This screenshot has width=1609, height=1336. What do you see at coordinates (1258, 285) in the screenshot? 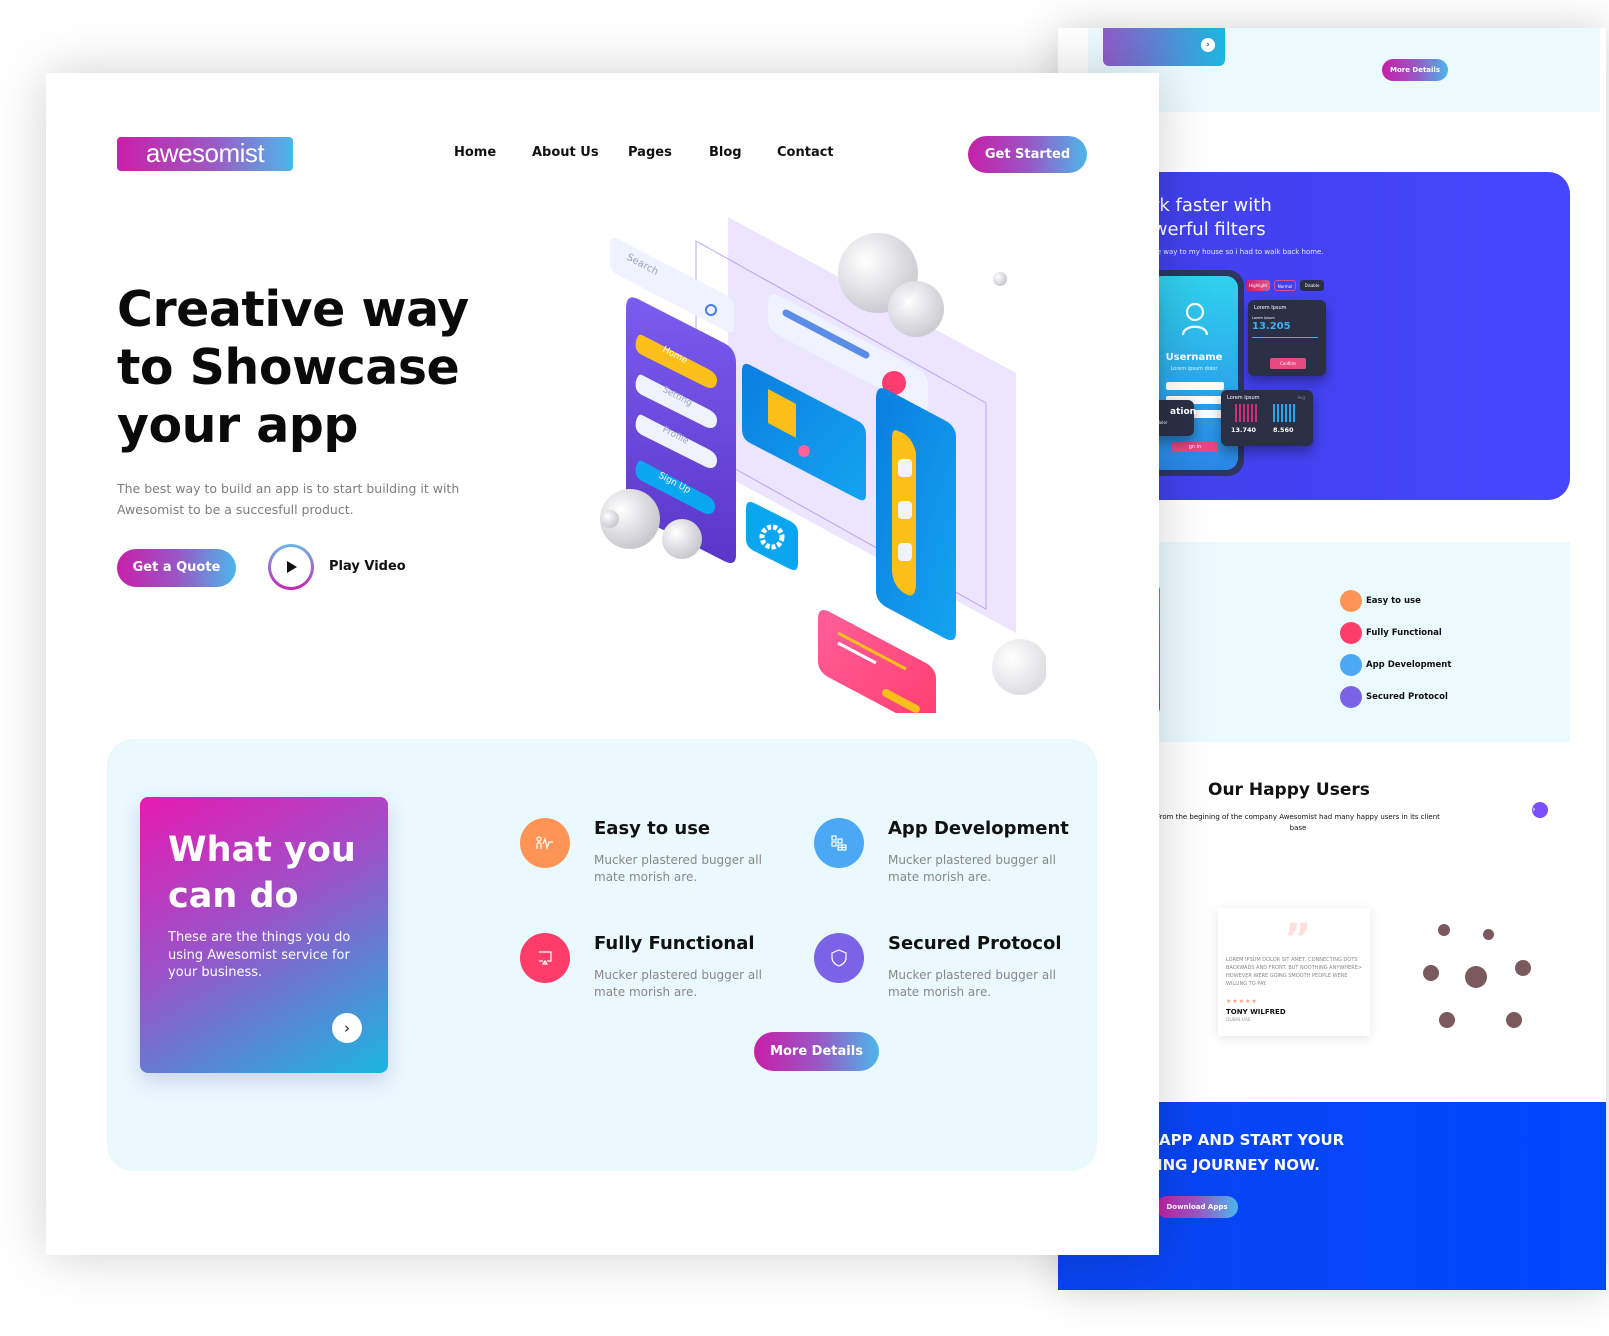
I see `chip-highlight: Highlight` at bounding box center [1258, 285].